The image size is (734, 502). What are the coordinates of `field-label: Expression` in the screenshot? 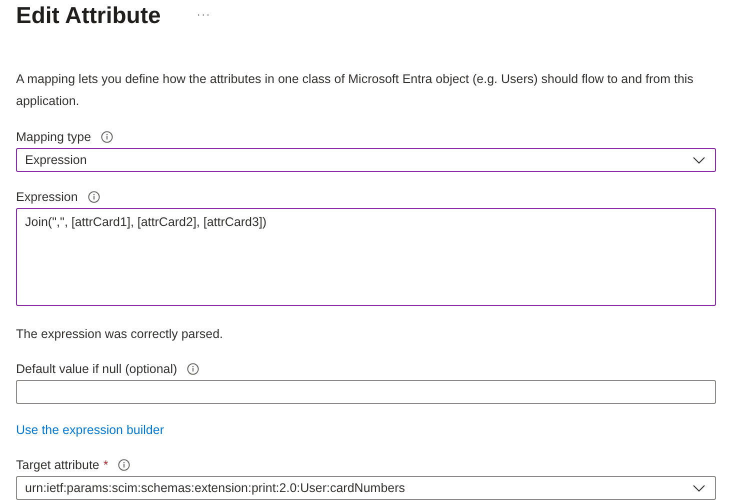 It's located at (47, 197).